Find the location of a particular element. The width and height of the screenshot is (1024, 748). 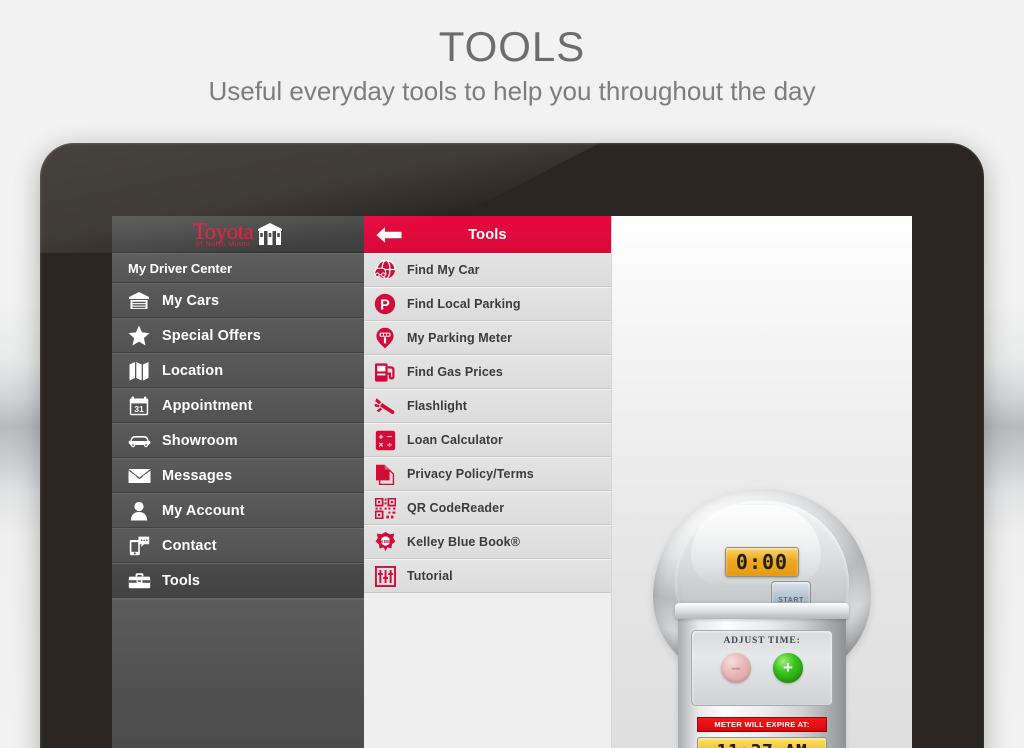

sidebar-item-appointment: 31 Appointment is located at coordinates (238, 405).